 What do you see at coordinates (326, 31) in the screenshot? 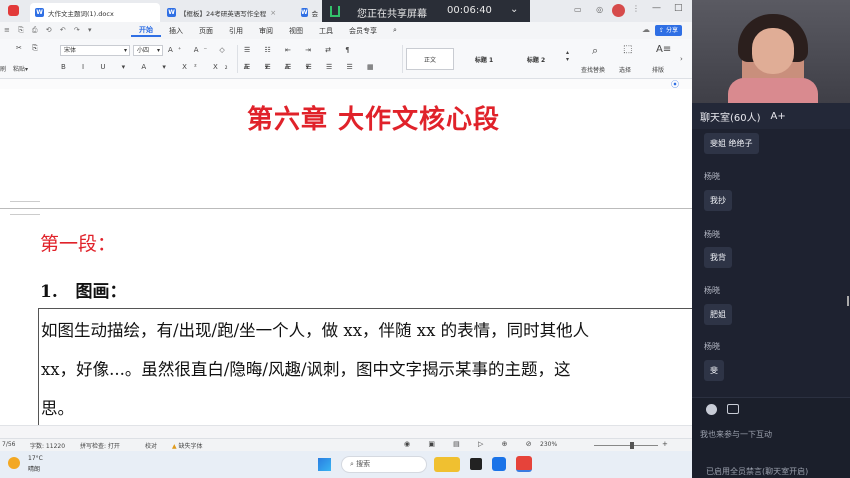
I see `menu-tools: 工具` at bounding box center [326, 31].